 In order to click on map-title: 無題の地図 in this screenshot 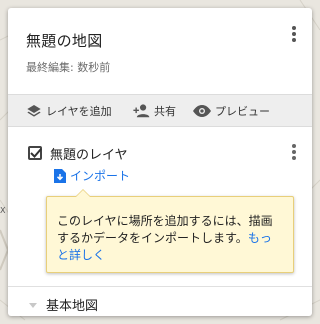, I will do `click(64, 40)`.